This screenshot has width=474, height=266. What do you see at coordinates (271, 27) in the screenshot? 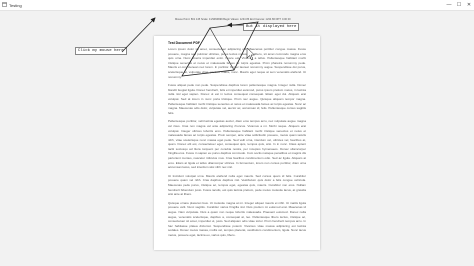
I see `display-location-note: But it displayed here` at bounding box center [271, 27].